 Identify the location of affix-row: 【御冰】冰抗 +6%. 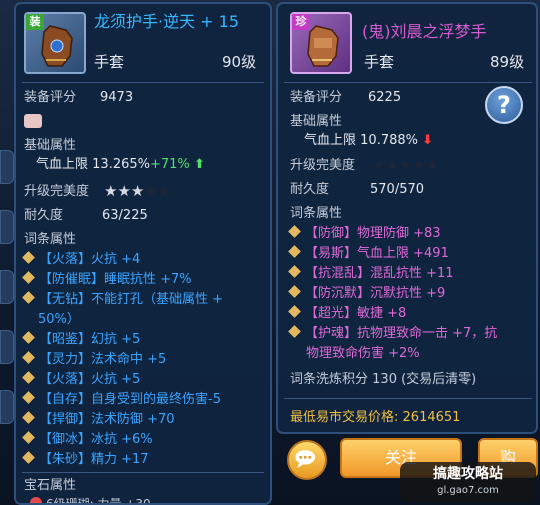
(87, 439).